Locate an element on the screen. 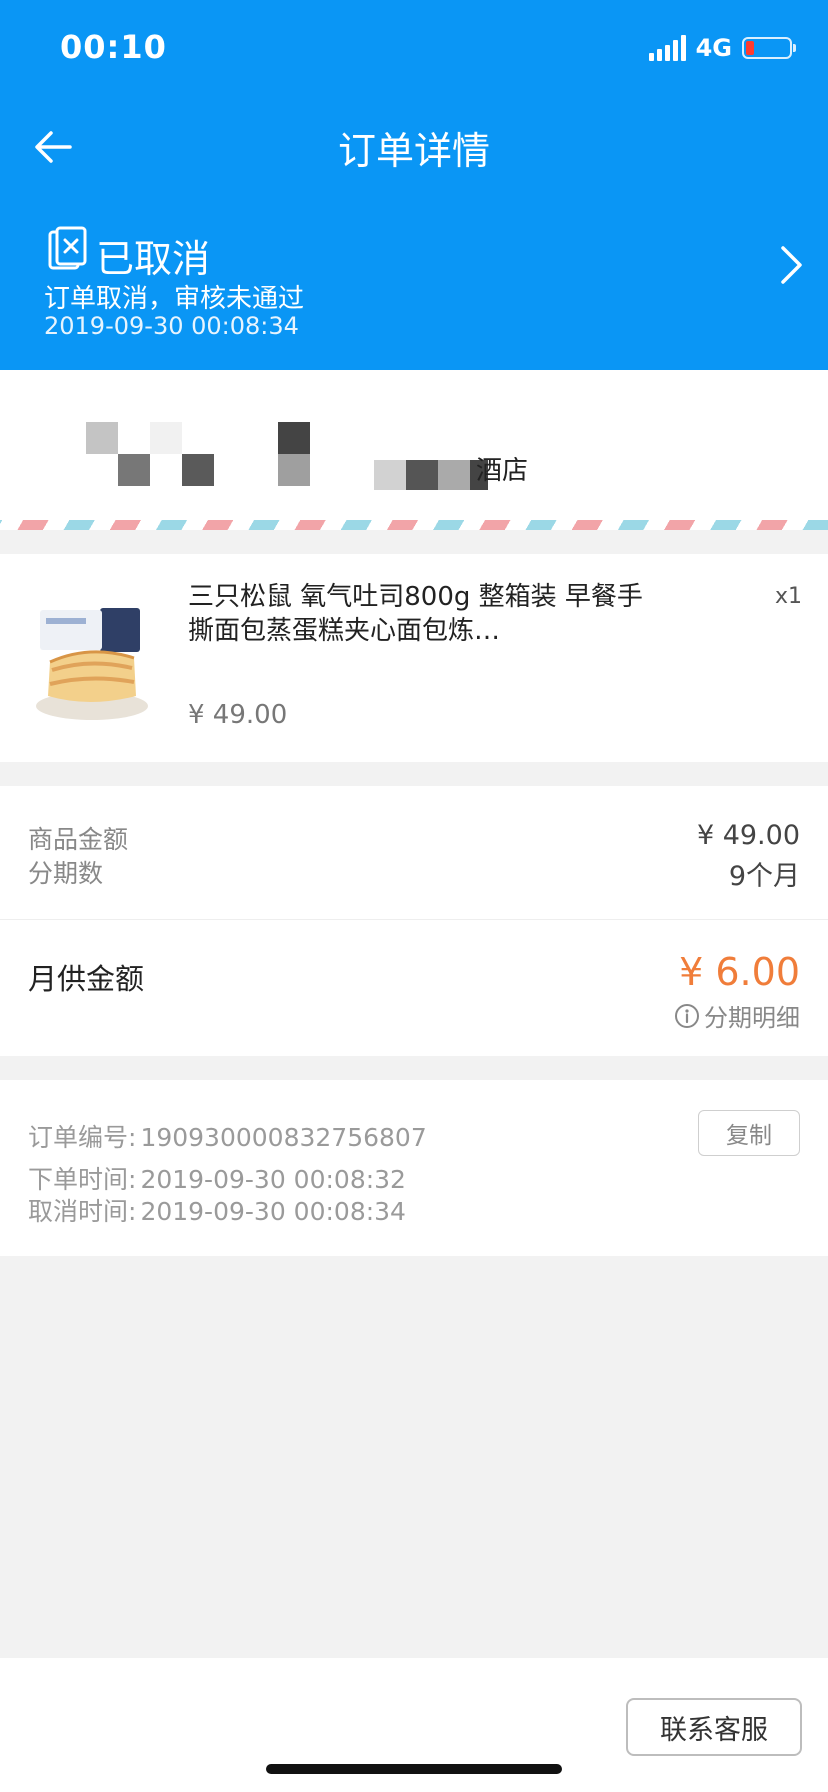  order-cancelled-label: 取消时间: is located at coordinates (82, 1211).